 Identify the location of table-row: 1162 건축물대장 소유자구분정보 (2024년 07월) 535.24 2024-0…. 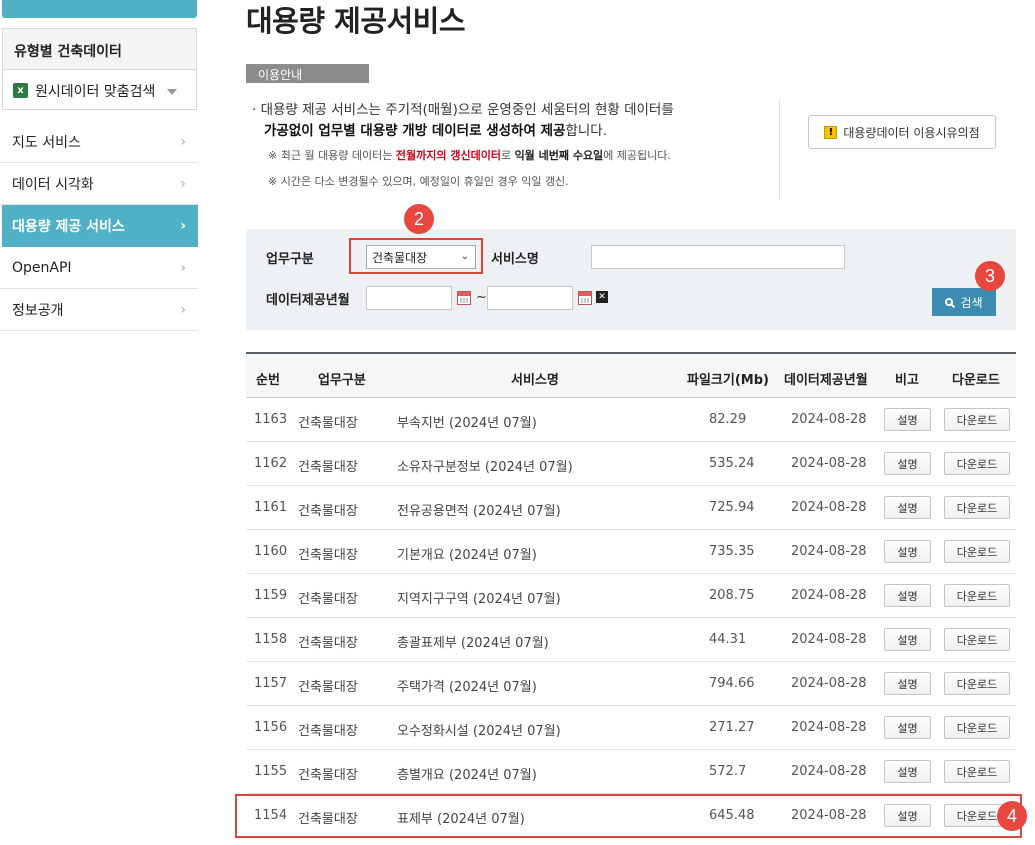
(631, 464).